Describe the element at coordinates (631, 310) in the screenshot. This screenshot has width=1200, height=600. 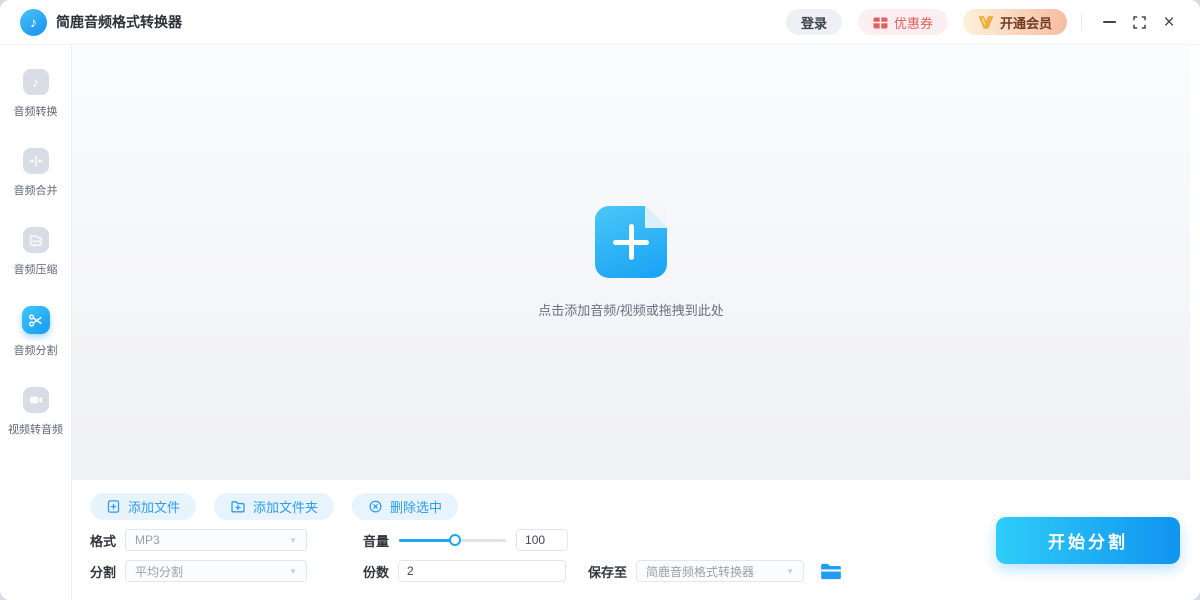
I see `drop-zone-hint: 点击添加音频/视频或拖拽到此处` at that location.